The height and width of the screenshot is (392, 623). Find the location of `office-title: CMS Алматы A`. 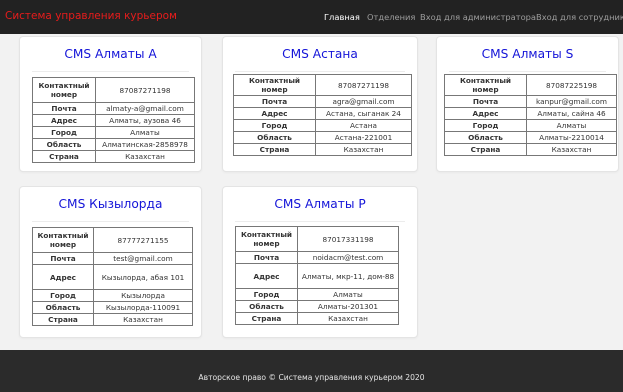

office-title: CMS Алматы A is located at coordinates (110, 54).